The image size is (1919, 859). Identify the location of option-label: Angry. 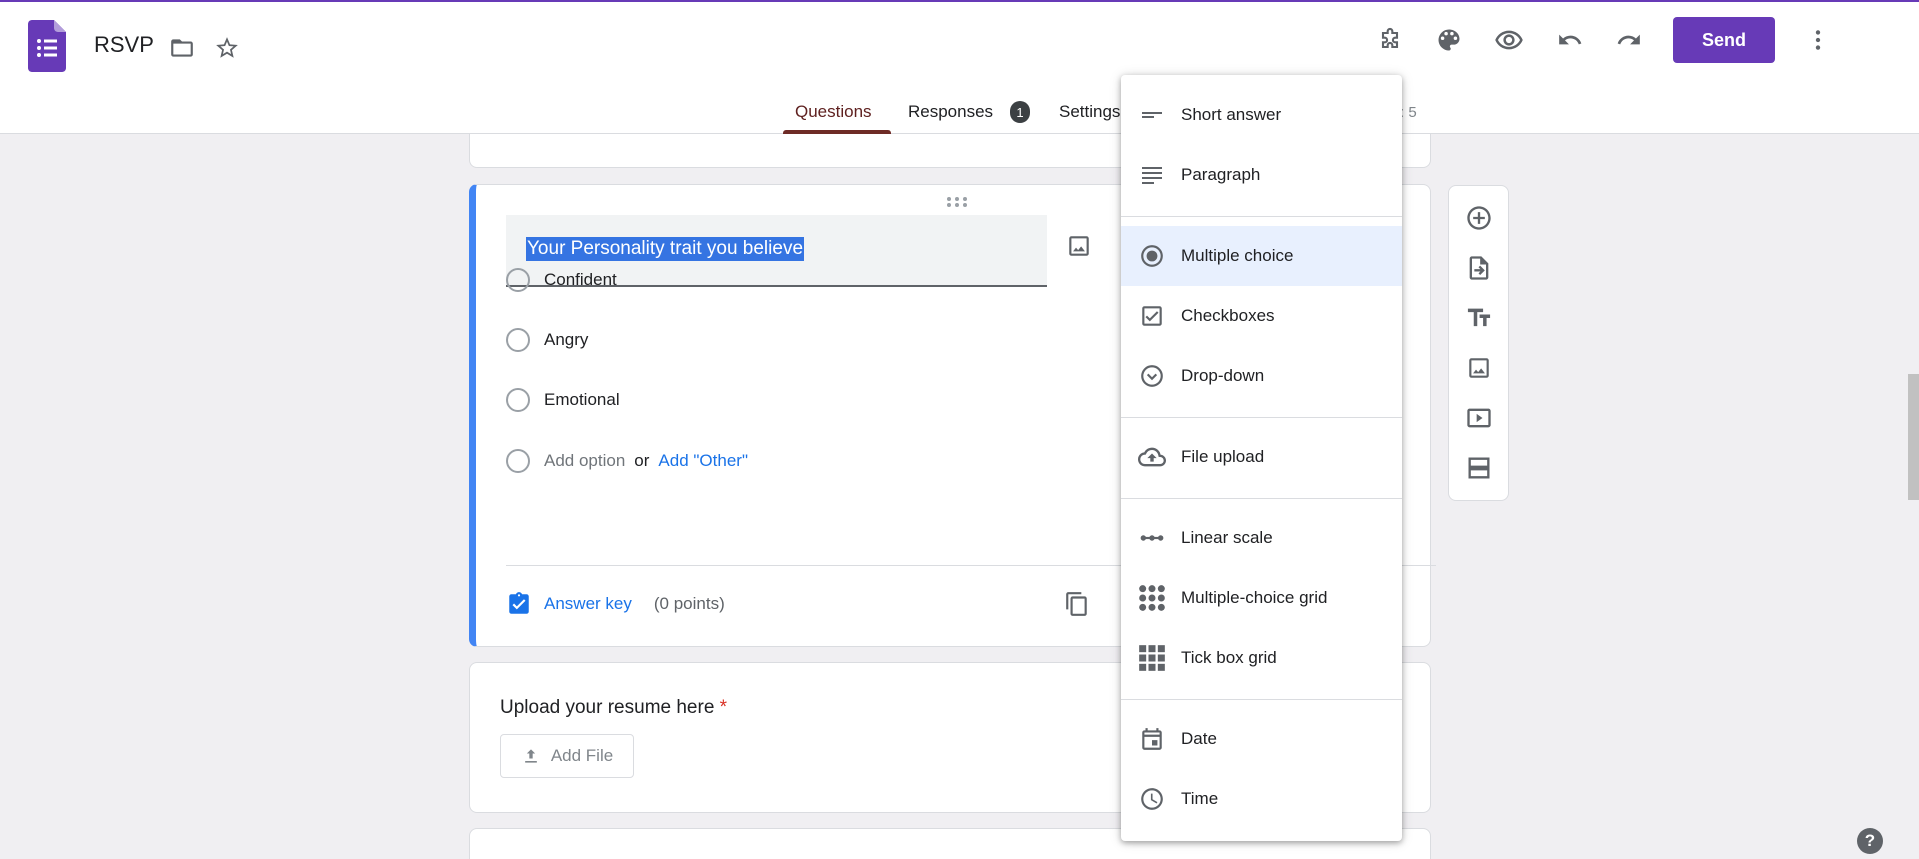
(566, 340).